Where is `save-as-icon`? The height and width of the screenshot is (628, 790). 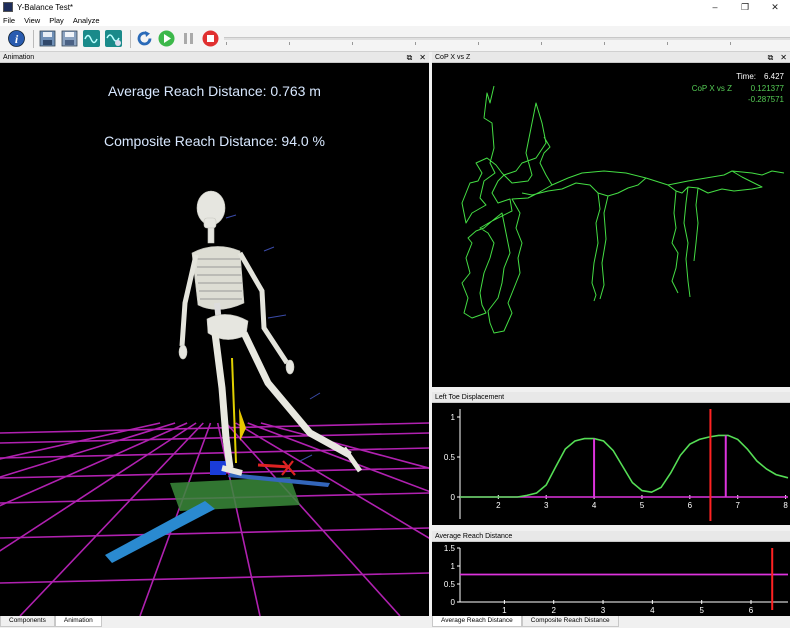
save-as-icon is located at coordinates (69, 38).